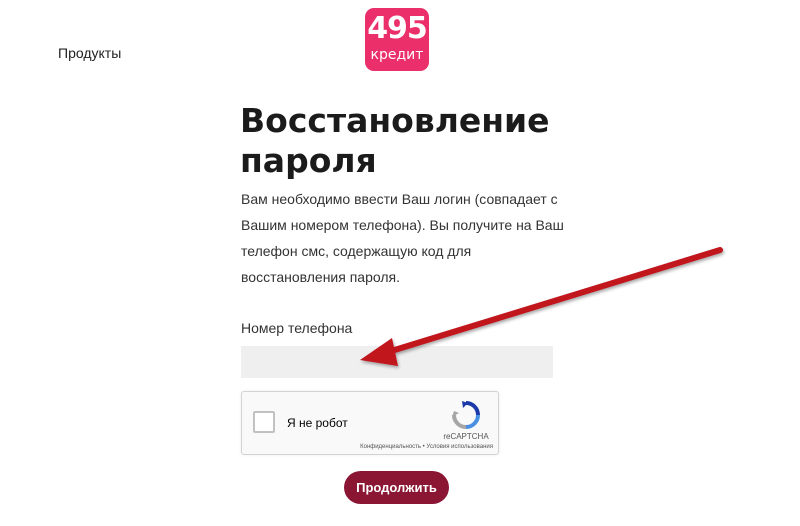 This screenshot has width=800, height=526. What do you see at coordinates (397, 362) in the screenshot?
I see `phone-input` at bounding box center [397, 362].